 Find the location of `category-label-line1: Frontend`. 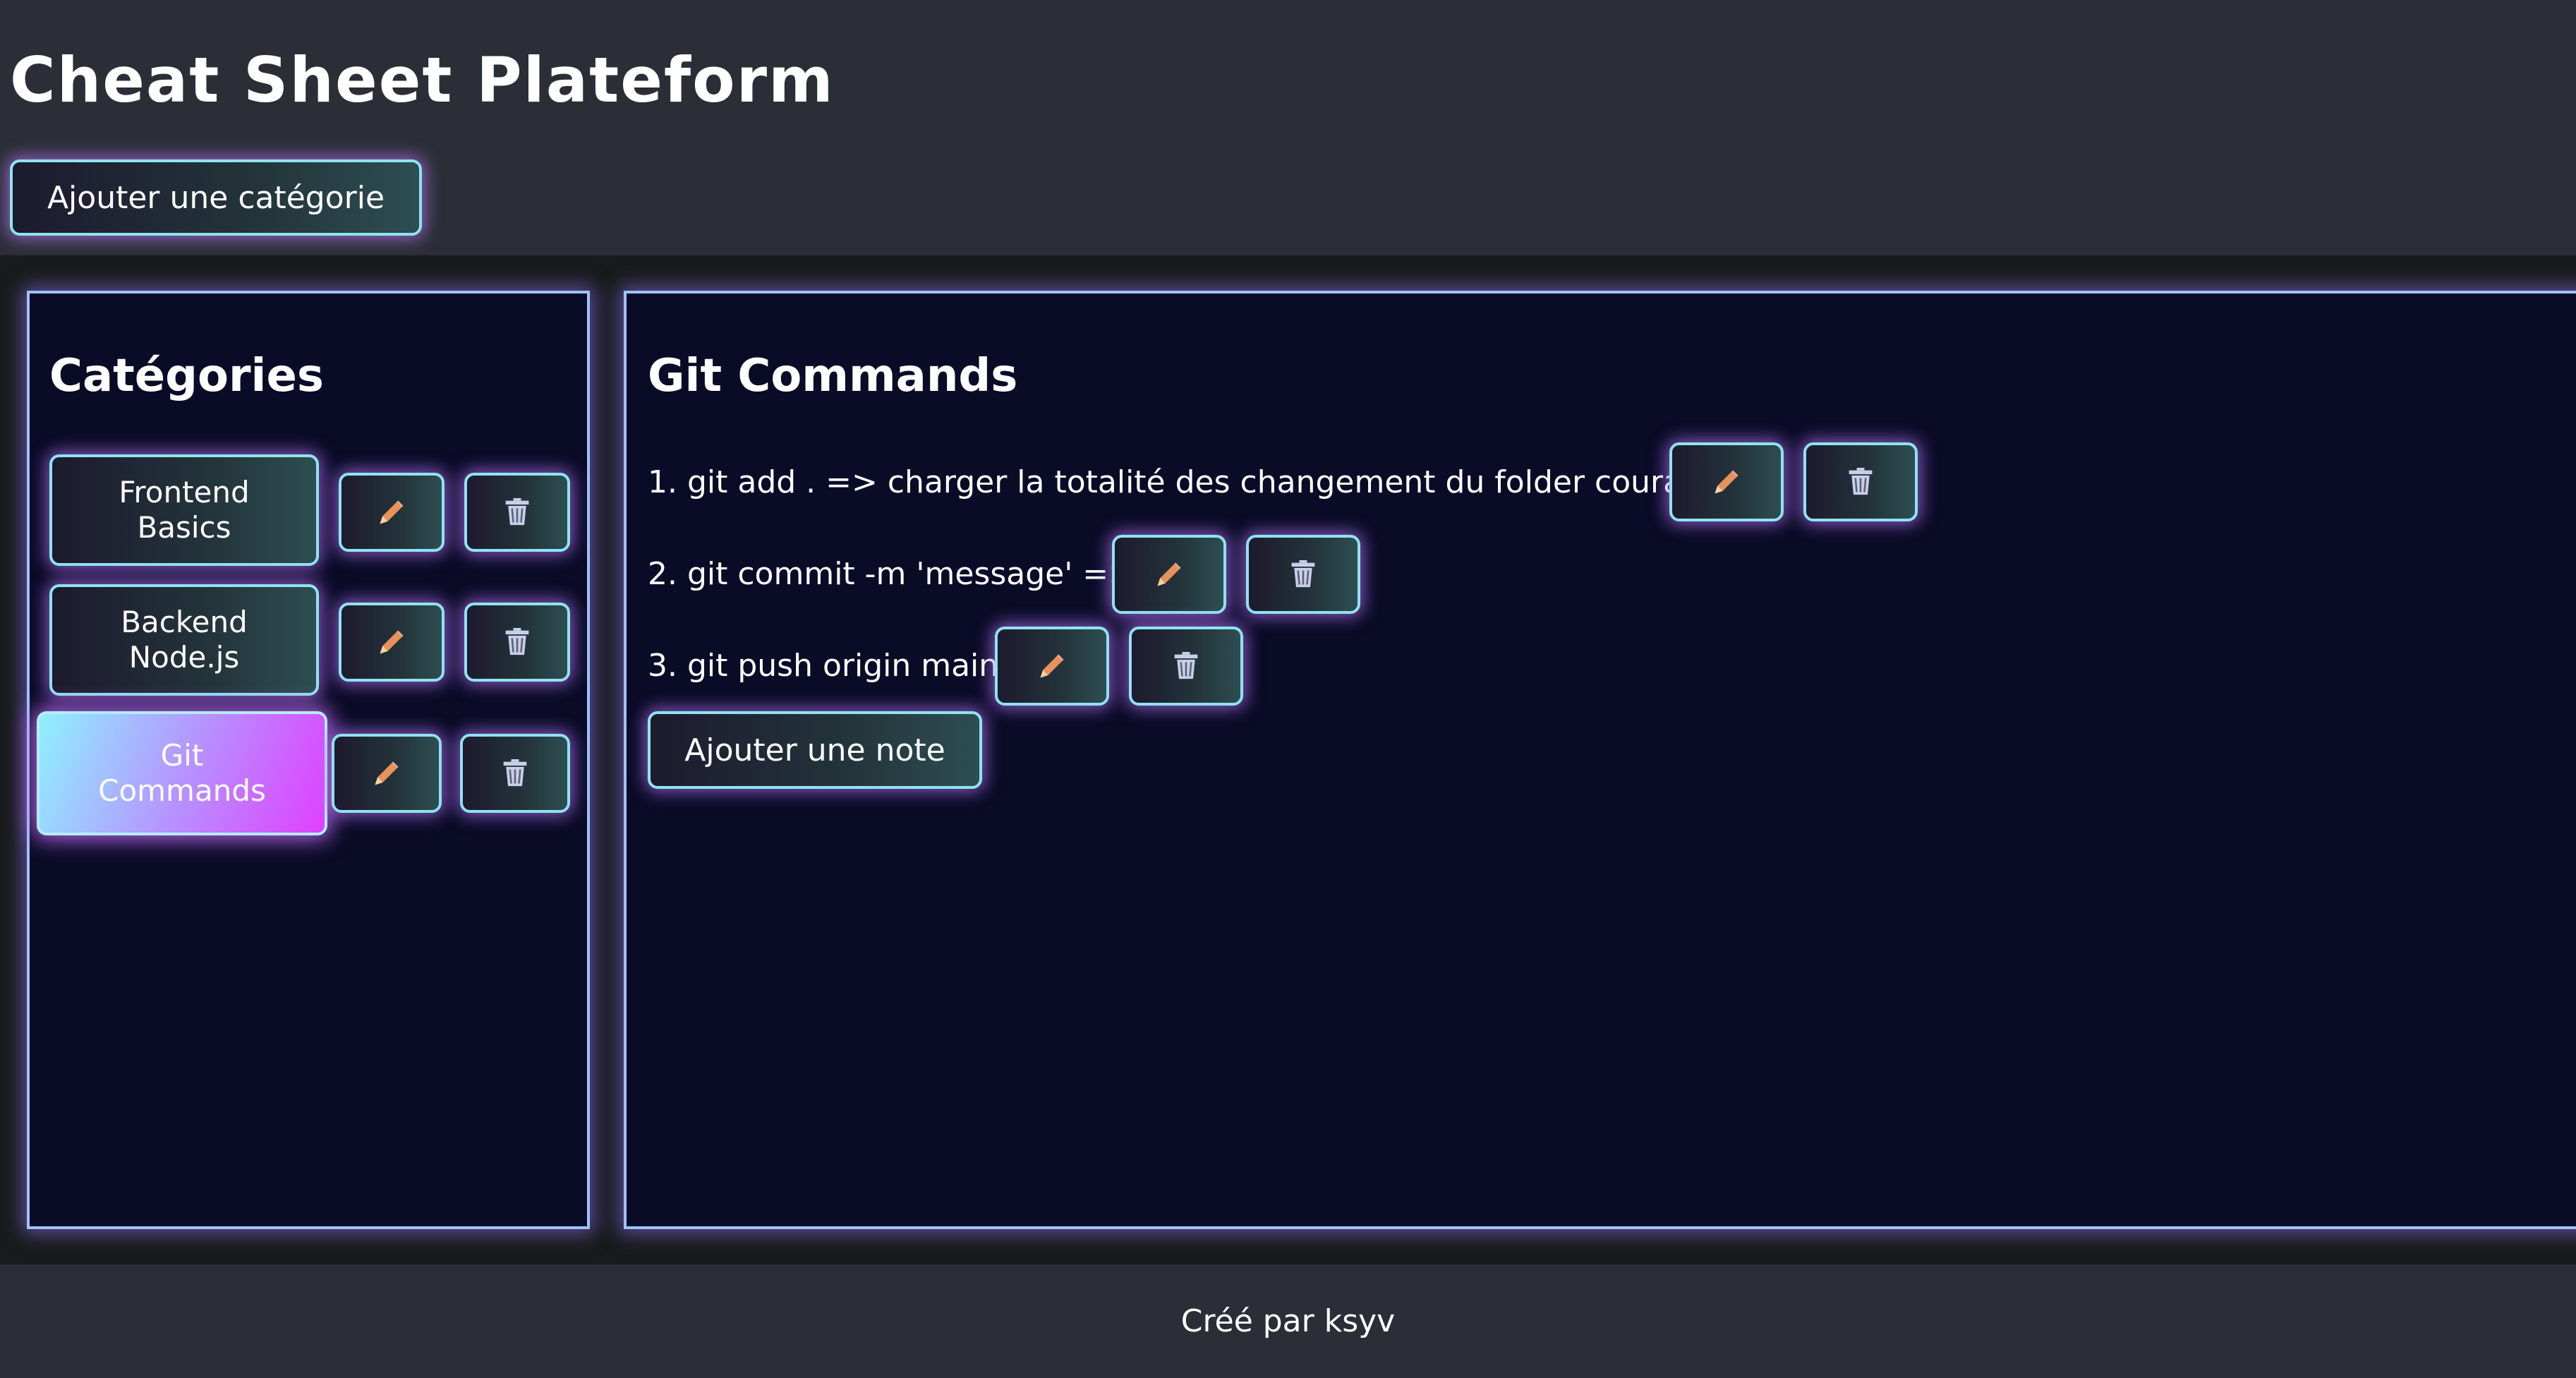

category-label-line1: Frontend is located at coordinates (185, 492).